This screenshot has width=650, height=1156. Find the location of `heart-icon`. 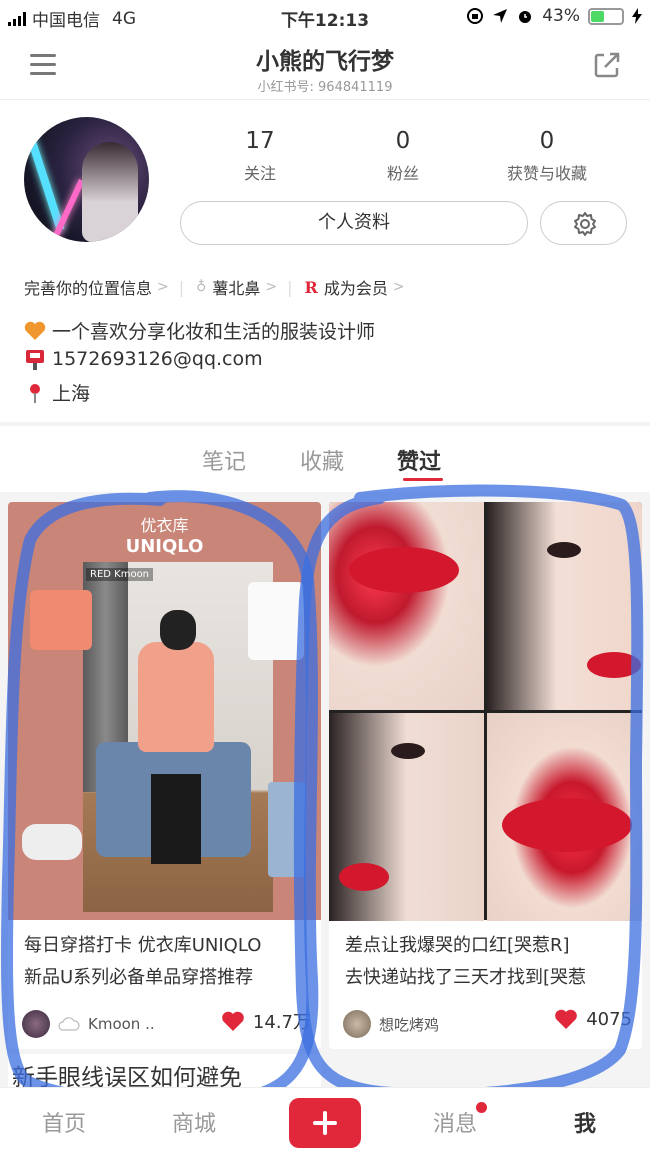

heart-icon is located at coordinates (35, 330).